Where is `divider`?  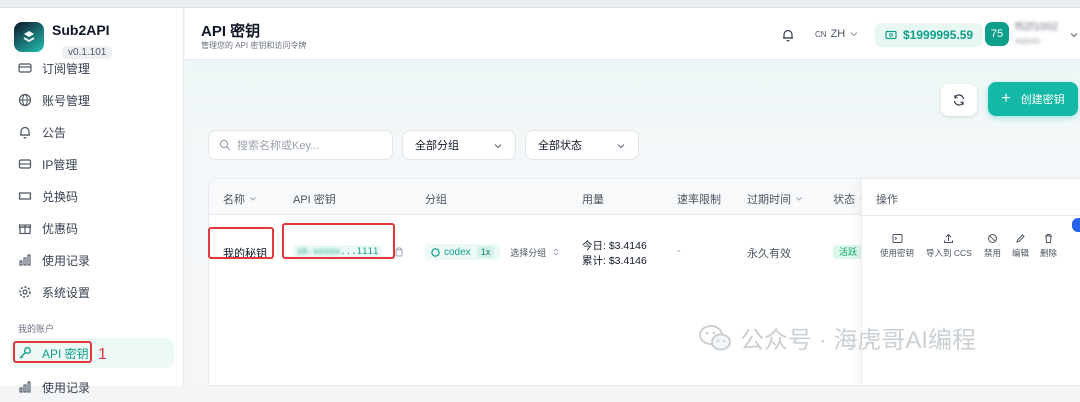
divider is located at coordinates (971, 215).